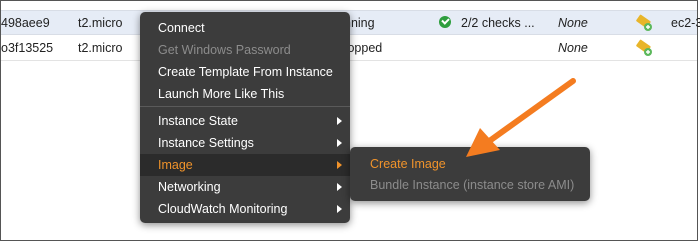 The width and height of the screenshot is (700, 243). I want to click on menu-item-create-template: Create Template From Instance, so click(245, 72).